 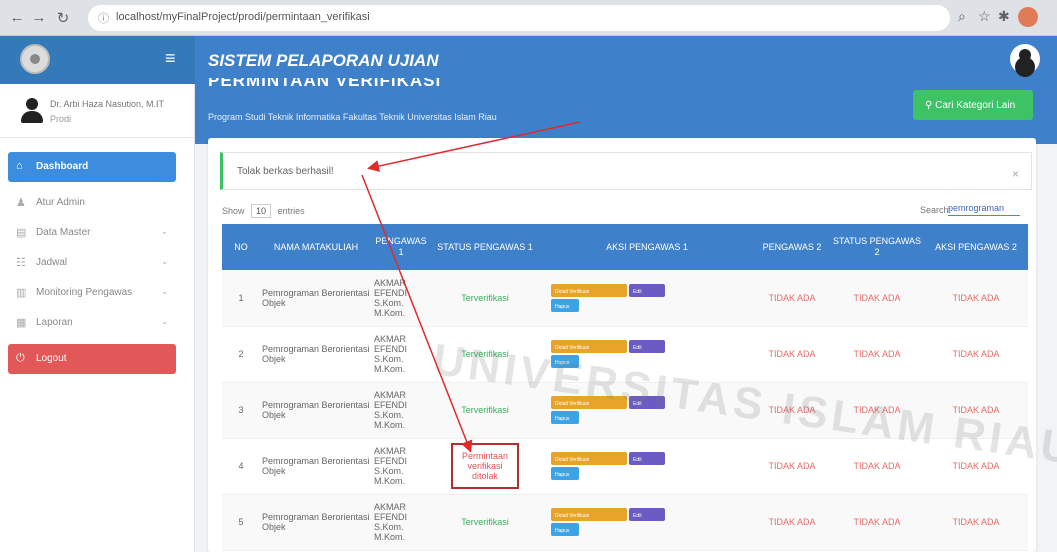 I want to click on rejected-status-badge: Permintaan verifikasi ditolak, so click(x=485, y=466).